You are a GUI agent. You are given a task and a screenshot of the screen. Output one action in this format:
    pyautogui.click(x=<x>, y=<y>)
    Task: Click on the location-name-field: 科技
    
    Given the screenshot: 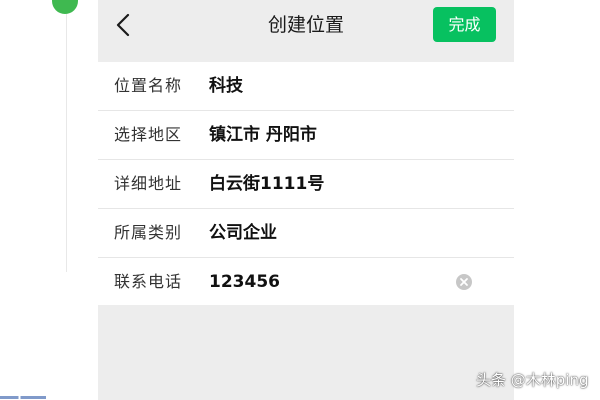 What is the action you would take?
    pyautogui.click(x=226, y=86)
    